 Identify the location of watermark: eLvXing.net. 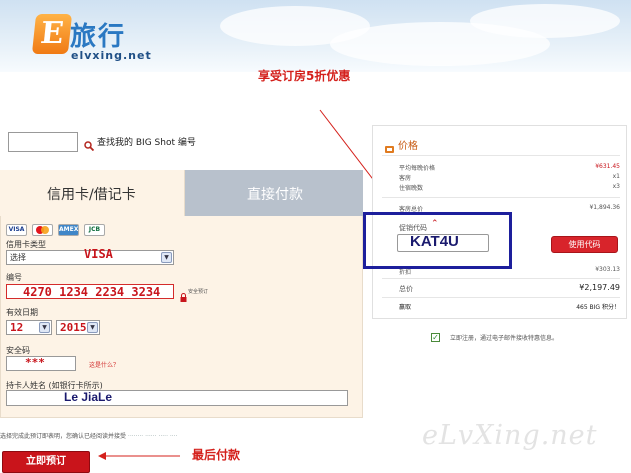
(510, 435).